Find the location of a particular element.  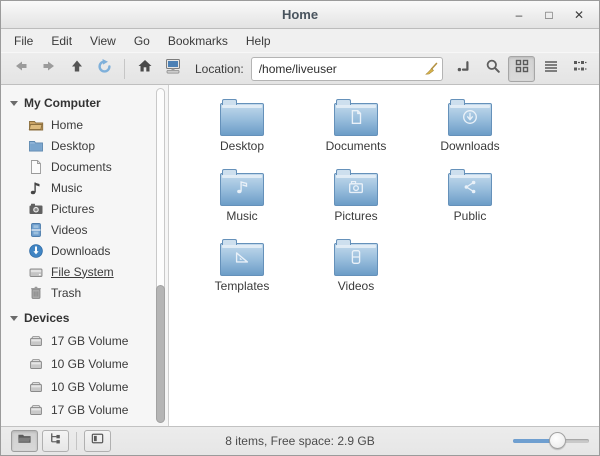

search-button is located at coordinates (492, 69).